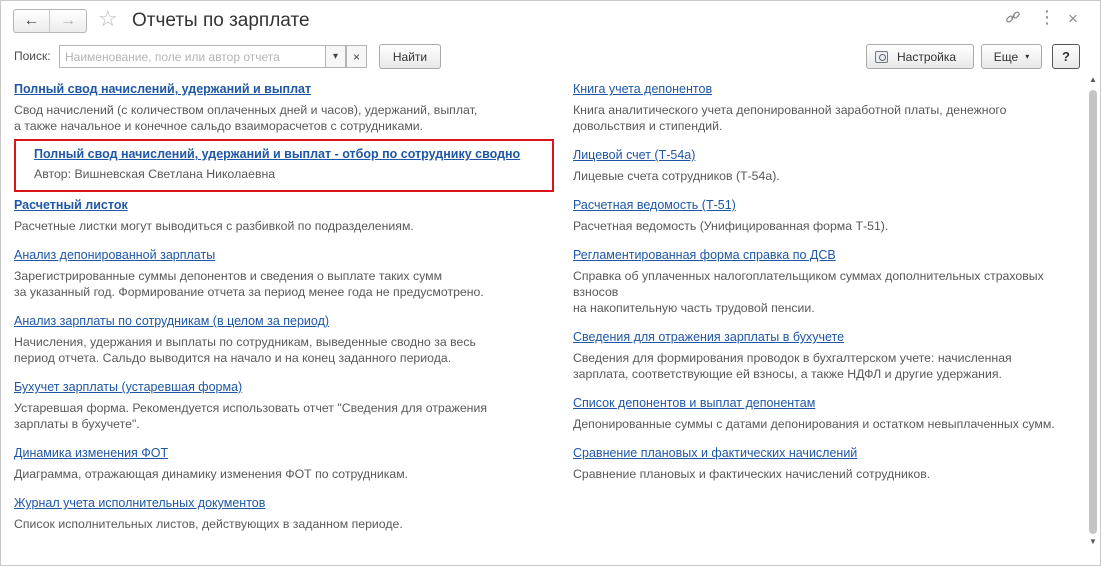 Image resolution: width=1101 pixels, height=566 pixels. Describe the element at coordinates (1066, 56) in the screenshot. I see `help-button: ?` at that location.